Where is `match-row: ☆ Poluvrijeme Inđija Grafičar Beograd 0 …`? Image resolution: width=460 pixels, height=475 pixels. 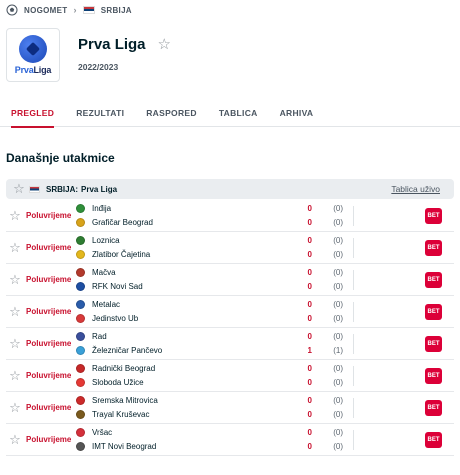
match-row: ☆ Poluvrijeme Inđija Grafičar Beograd 0 … is located at coordinates (230, 216).